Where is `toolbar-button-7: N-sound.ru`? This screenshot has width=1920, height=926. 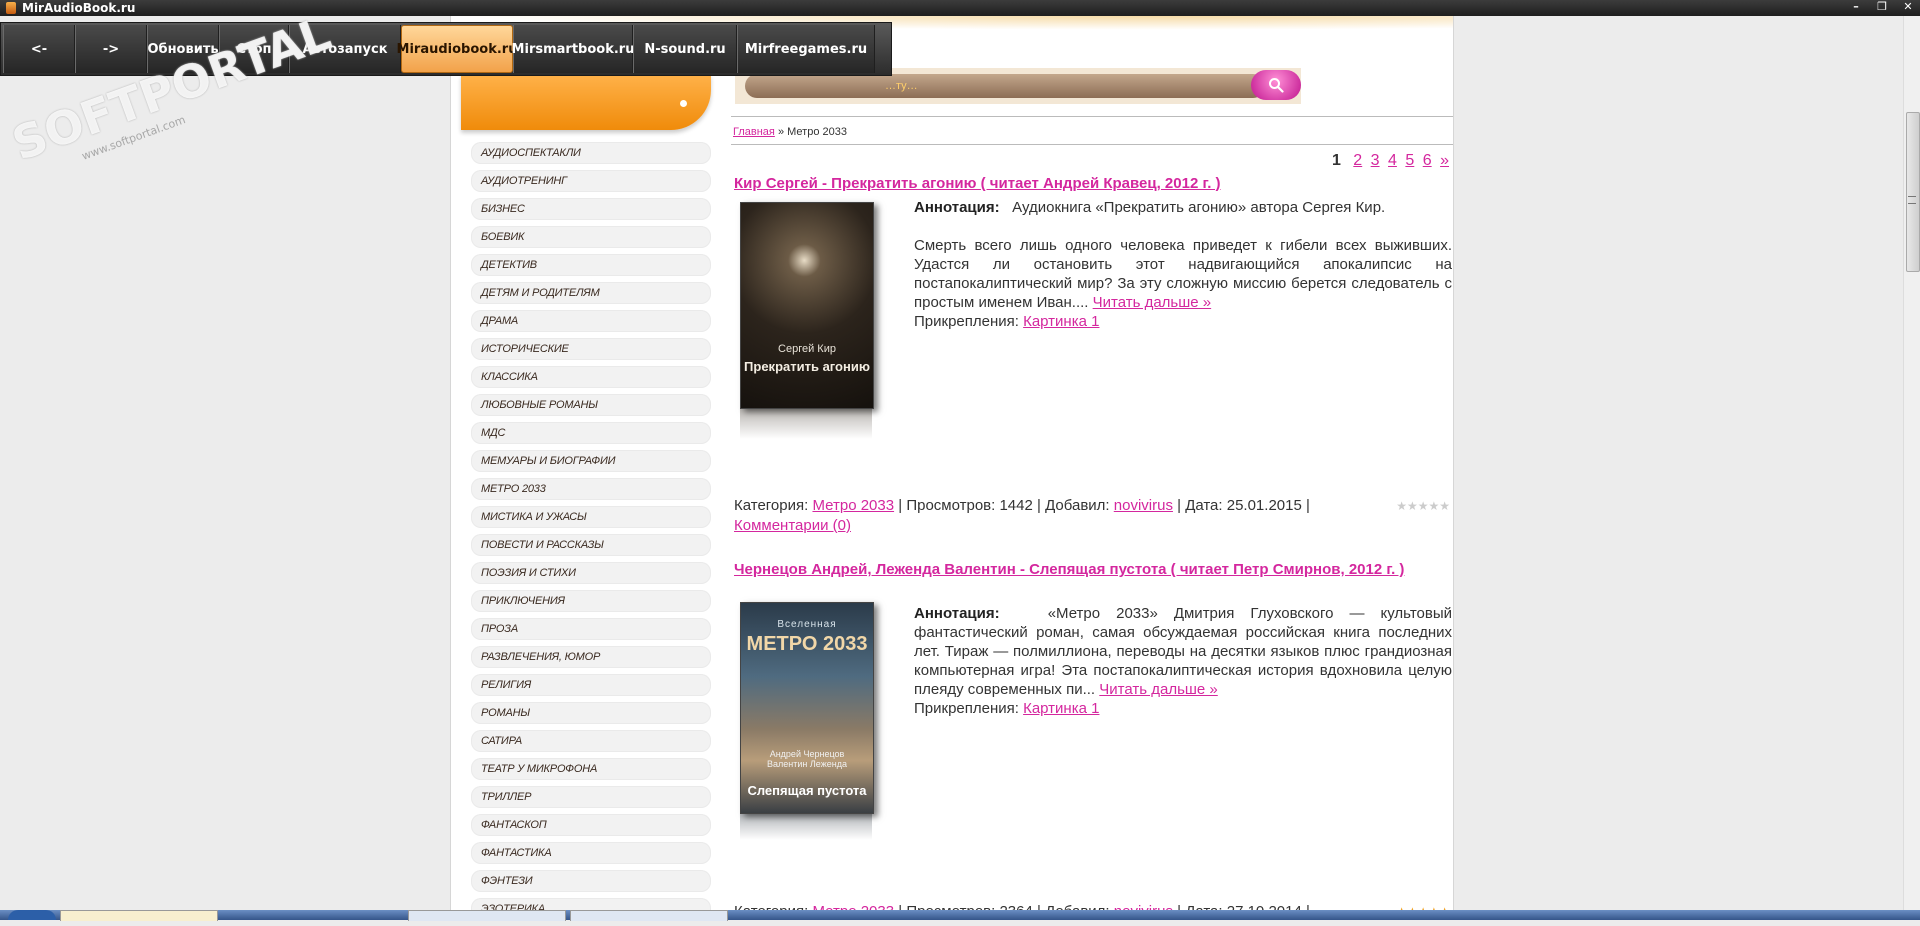 toolbar-button-7: N-sound.ru is located at coordinates (685, 49).